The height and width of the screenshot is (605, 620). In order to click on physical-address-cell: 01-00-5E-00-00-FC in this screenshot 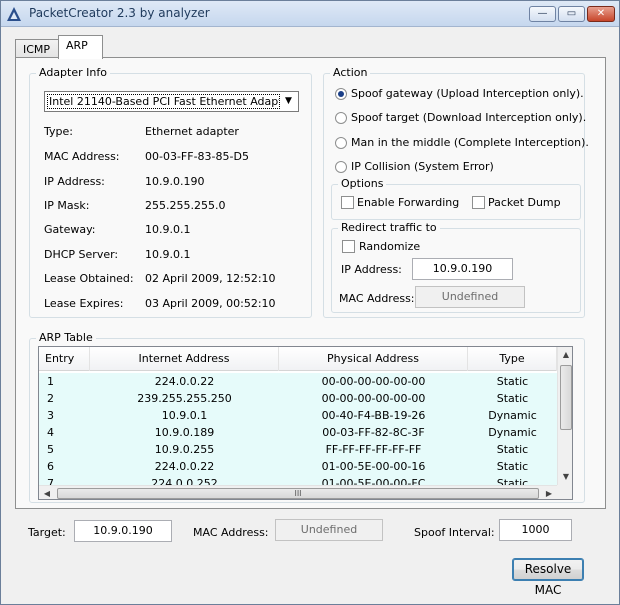, I will do `click(373, 481)`.